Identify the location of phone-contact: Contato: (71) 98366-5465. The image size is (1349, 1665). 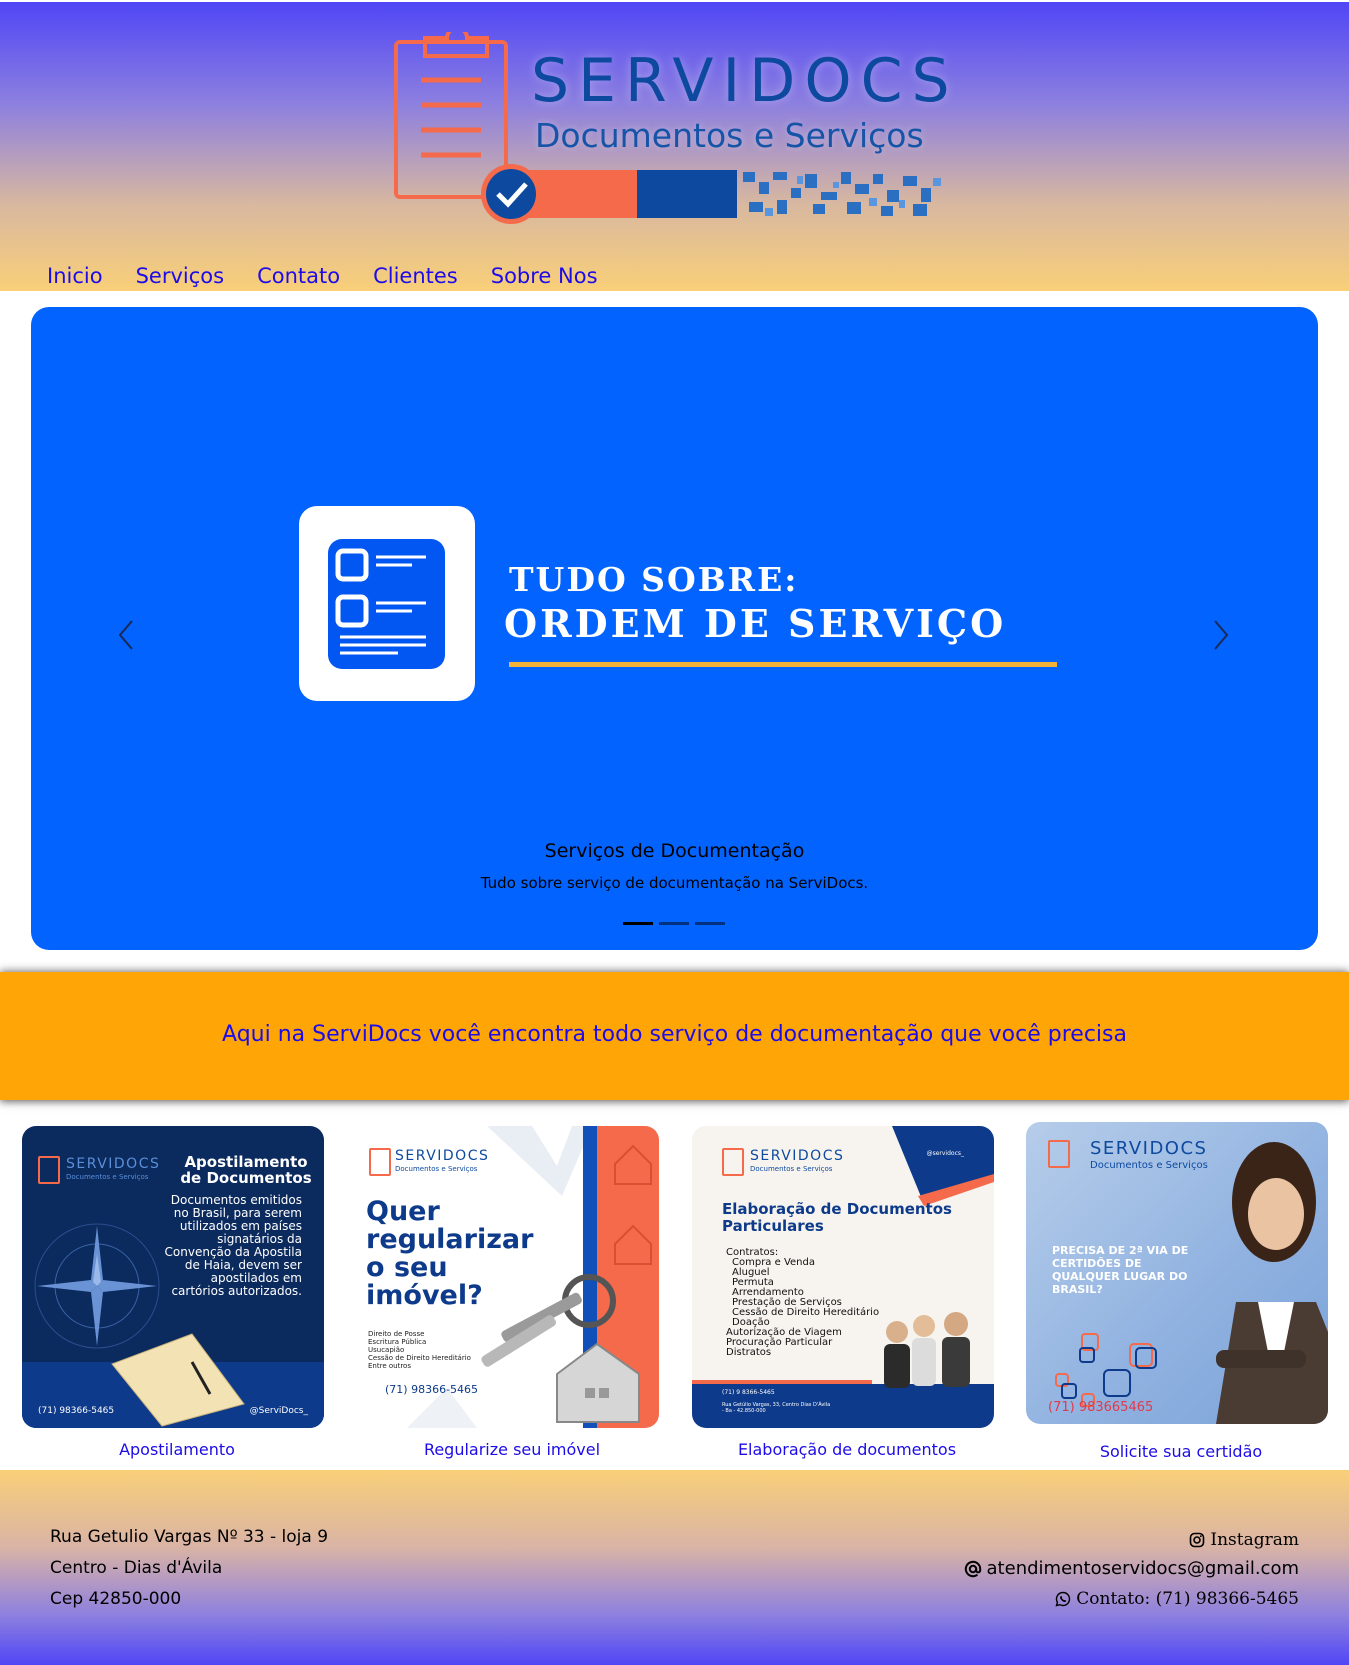
(1187, 1599).